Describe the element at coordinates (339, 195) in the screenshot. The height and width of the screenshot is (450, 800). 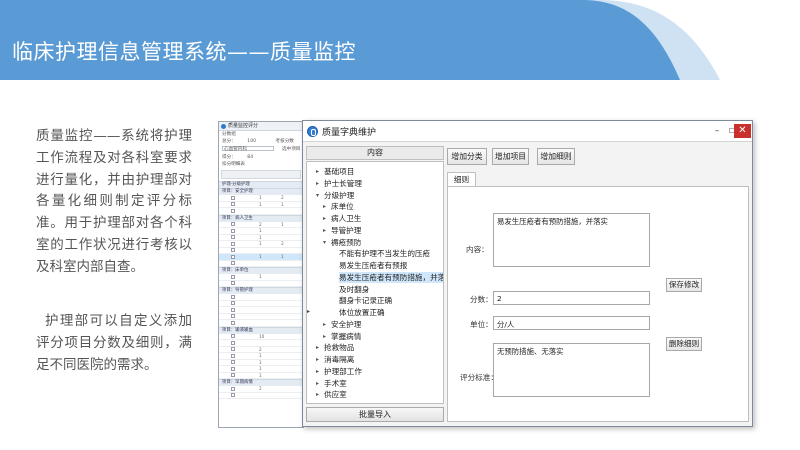
I see `tree-item-label: 分级护理` at that location.